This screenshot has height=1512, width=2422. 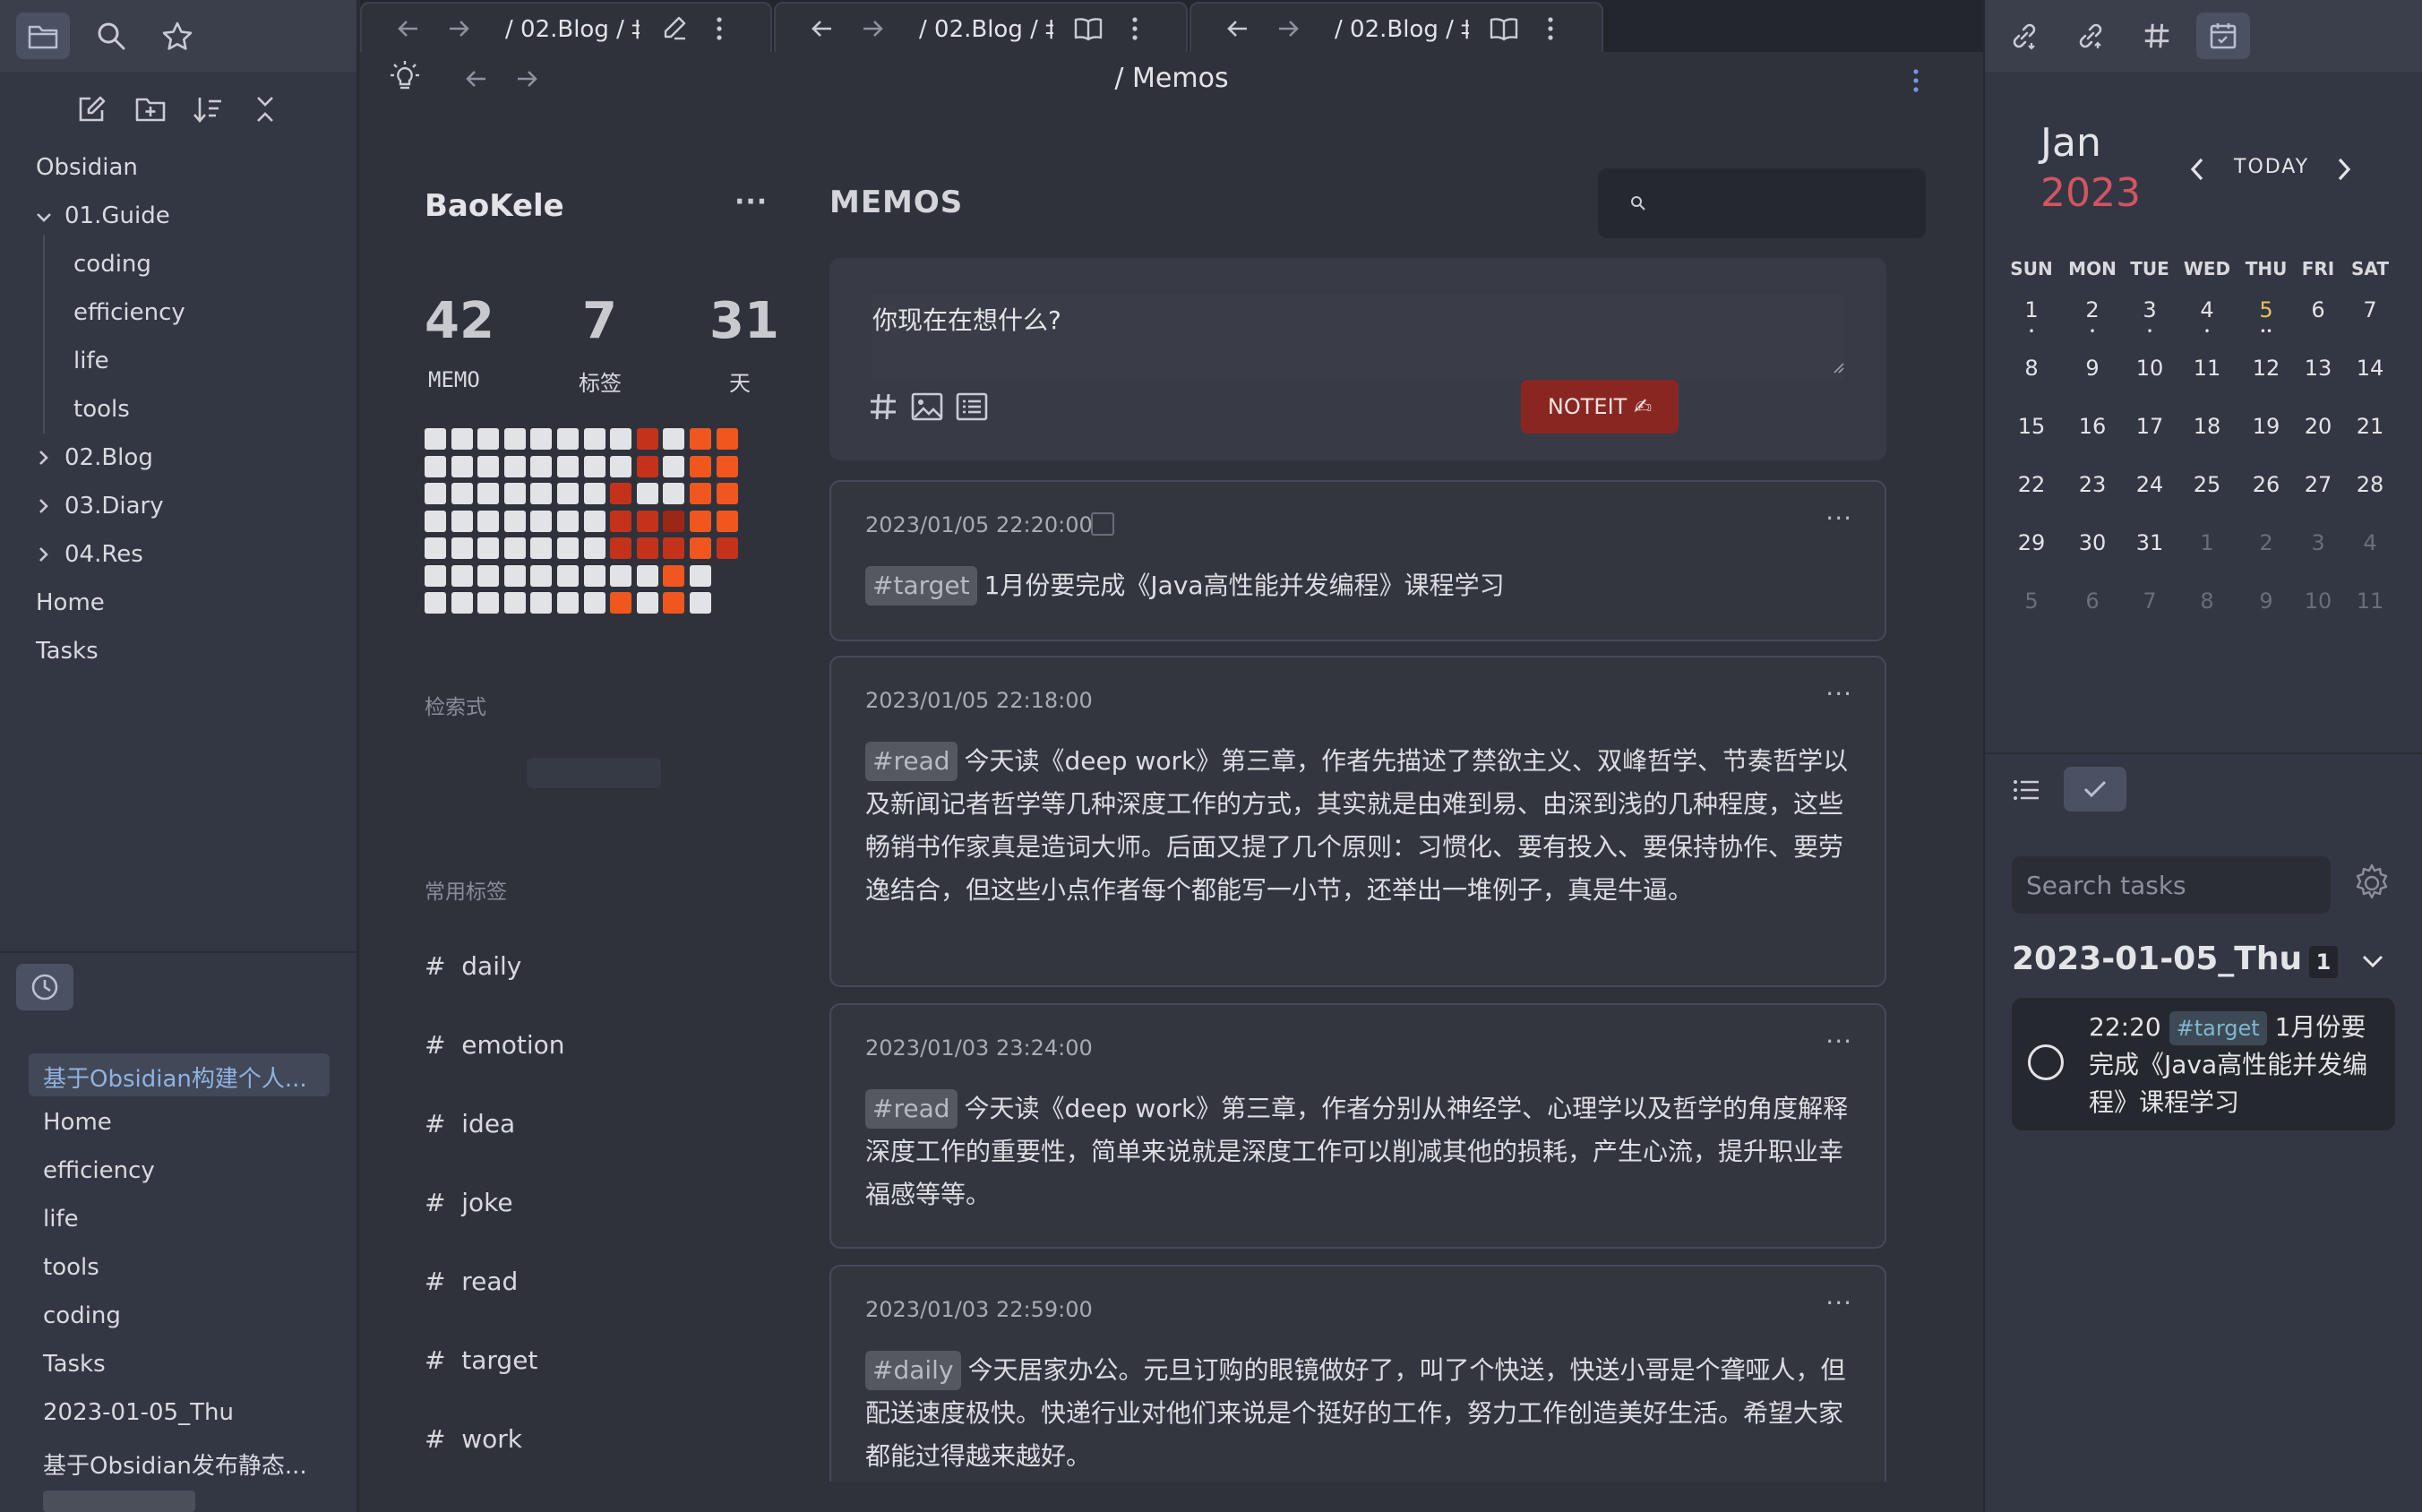 What do you see at coordinates (2046, 1062) in the screenshot?
I see `task-checkbox` at bounding box center [2046, 1062].